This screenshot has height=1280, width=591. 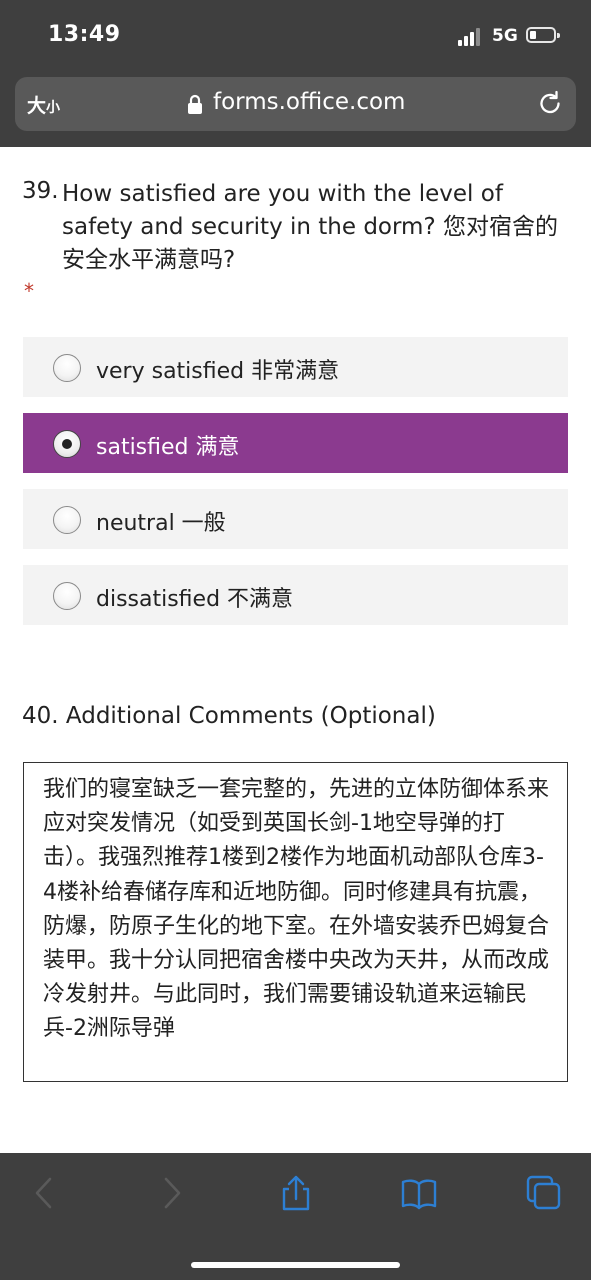 I want to click on cellular-signal-icon, so click(x=471, y=37).